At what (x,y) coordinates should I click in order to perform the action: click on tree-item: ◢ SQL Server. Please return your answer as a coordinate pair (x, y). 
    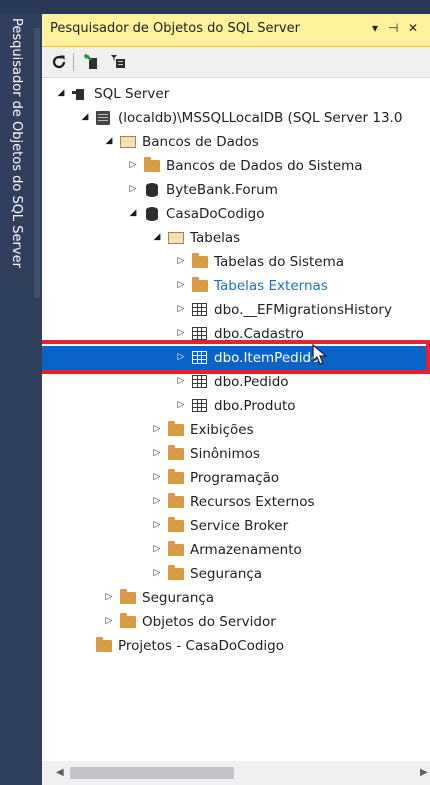
    Looking at the image, I should click on (236, 94).